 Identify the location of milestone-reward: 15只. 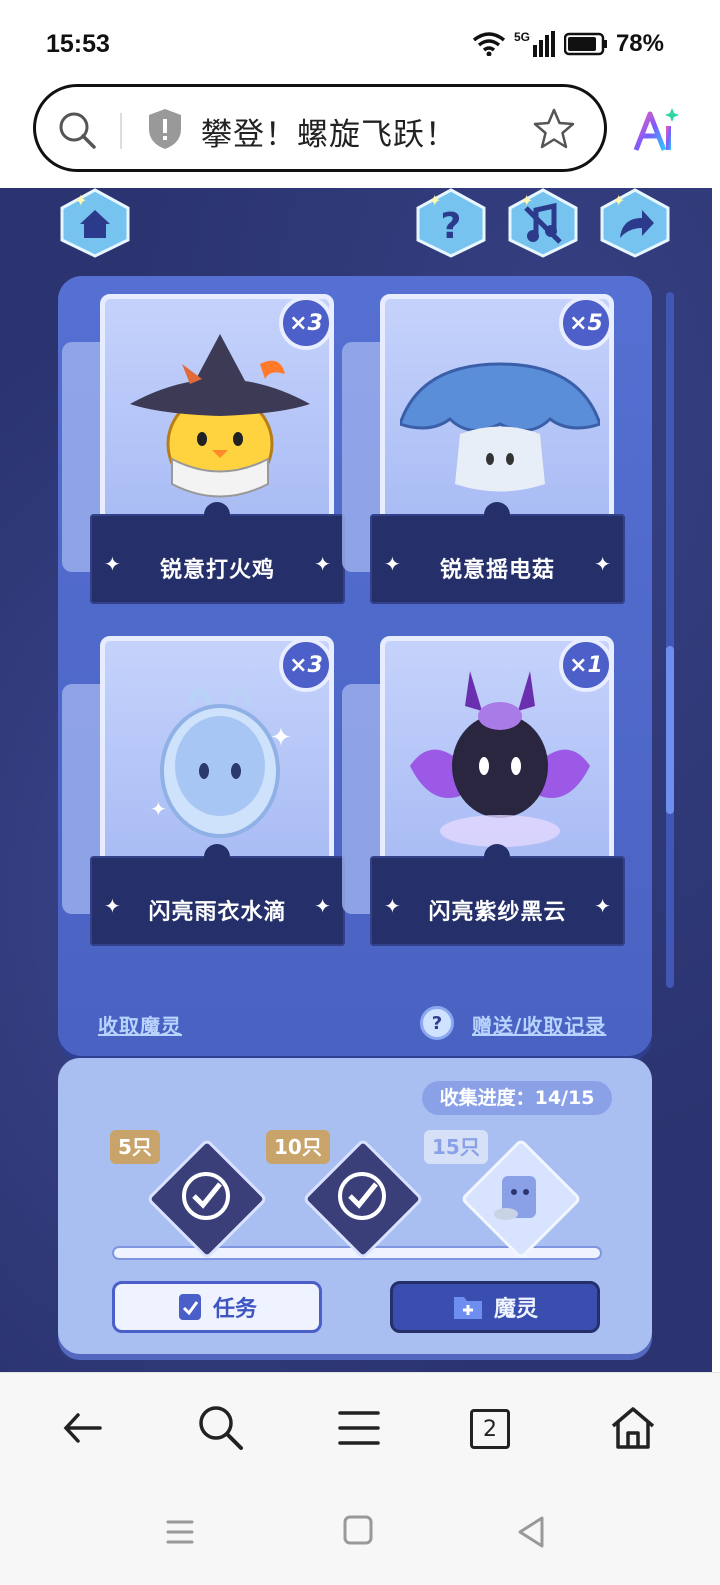
(503, 1195).